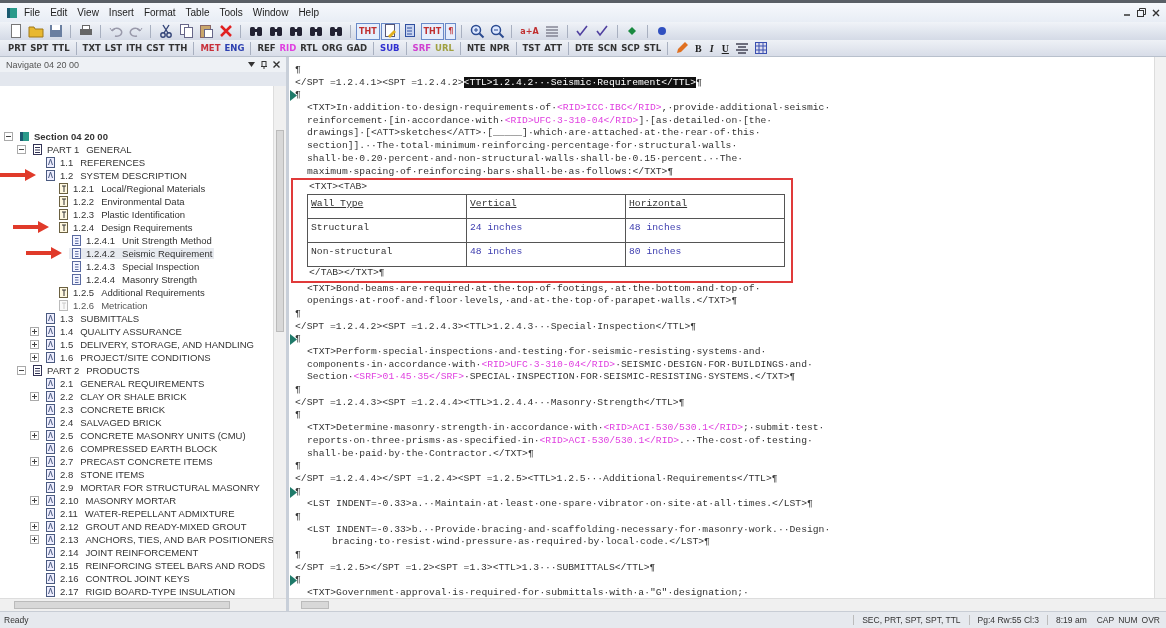 The image size is (1166, 628). I want to click on tree-item: 1.4 QUALITY ASSURANCE, so click(113, 331).